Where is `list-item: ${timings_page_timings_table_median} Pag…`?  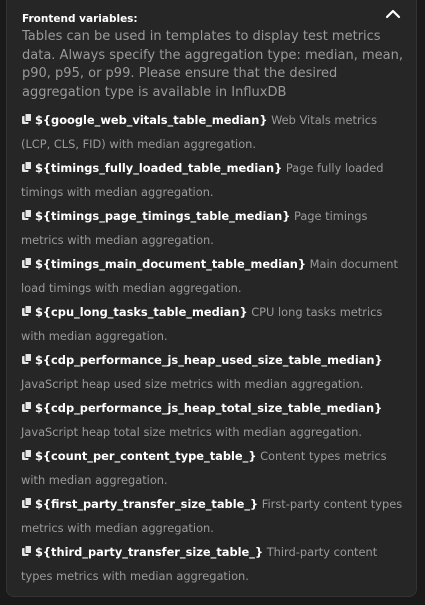 list-item: ${timings_page_timings_table_median} Pag… is located at coordinates (215, 228).